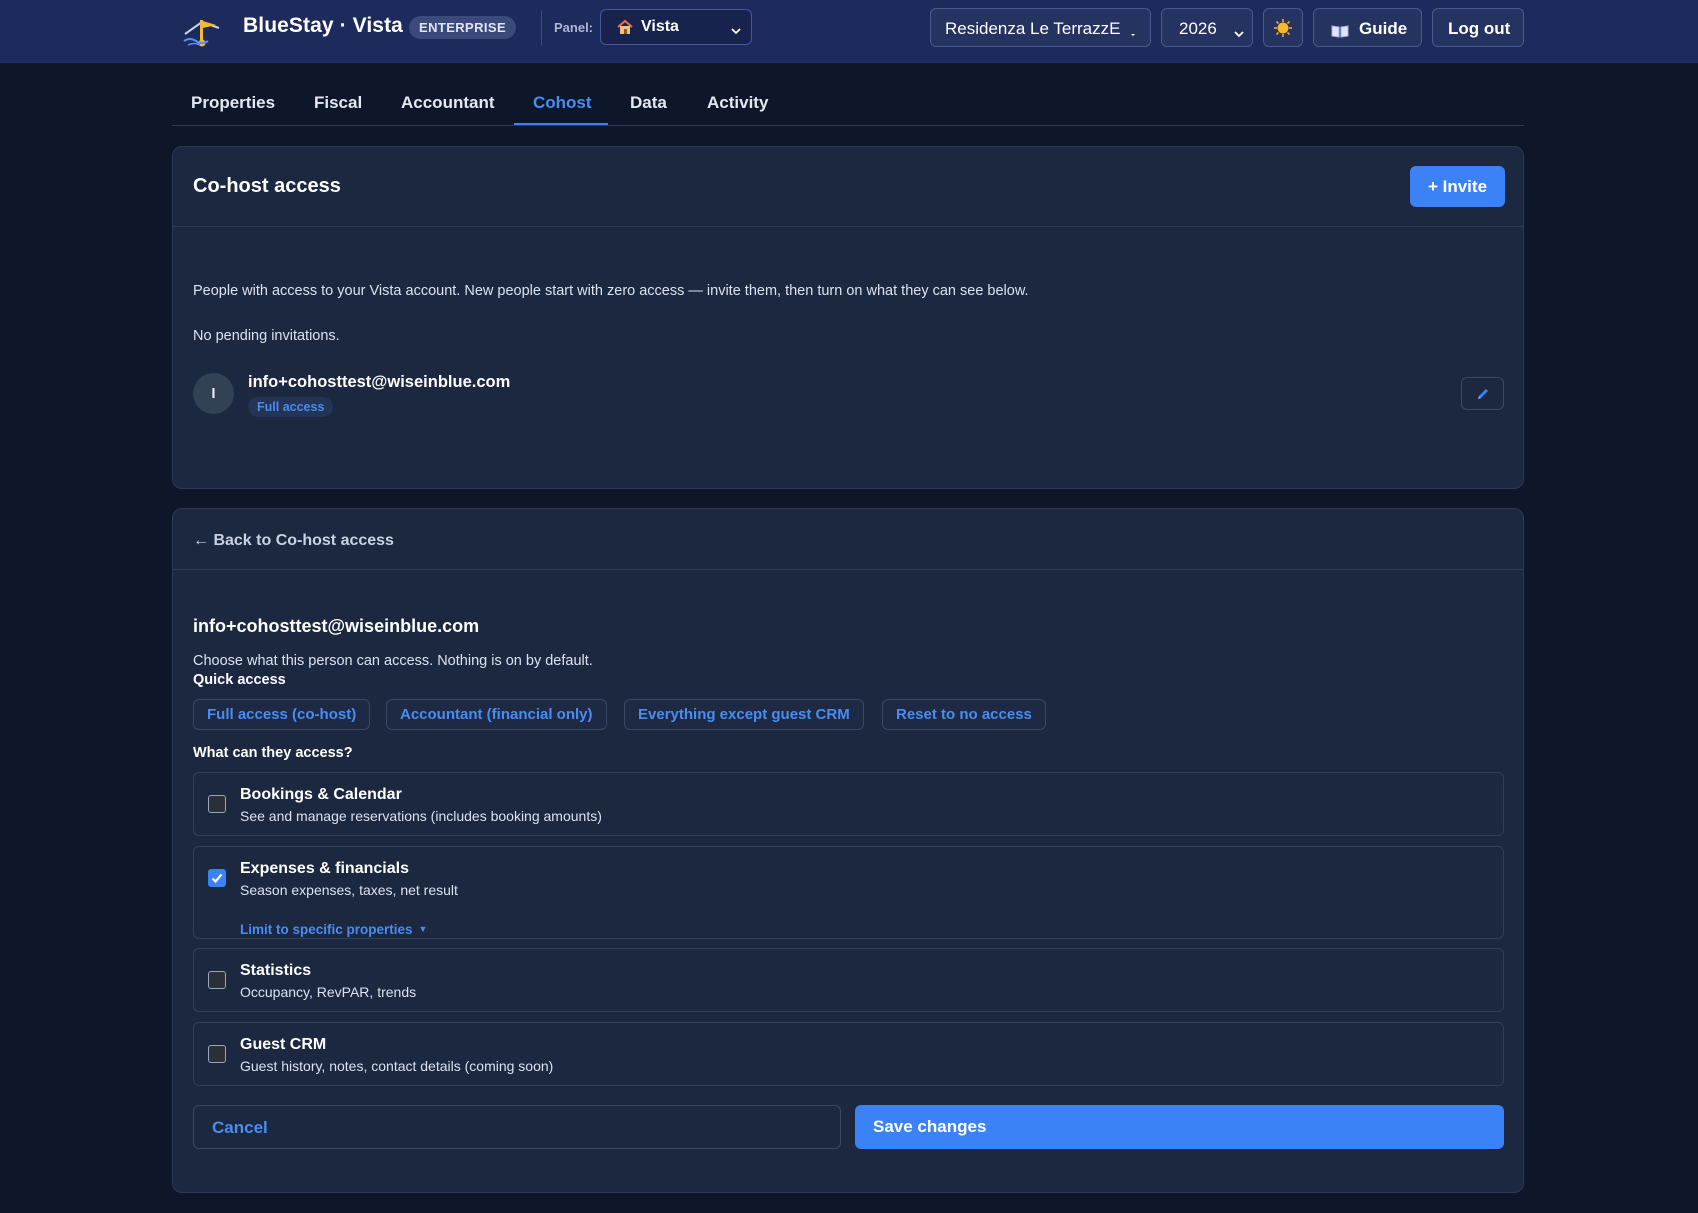  Describe the element at coordinates (1033, 28) in the screenshot. I see `property-select-value: Residenza Le TerrazzE` at that location.